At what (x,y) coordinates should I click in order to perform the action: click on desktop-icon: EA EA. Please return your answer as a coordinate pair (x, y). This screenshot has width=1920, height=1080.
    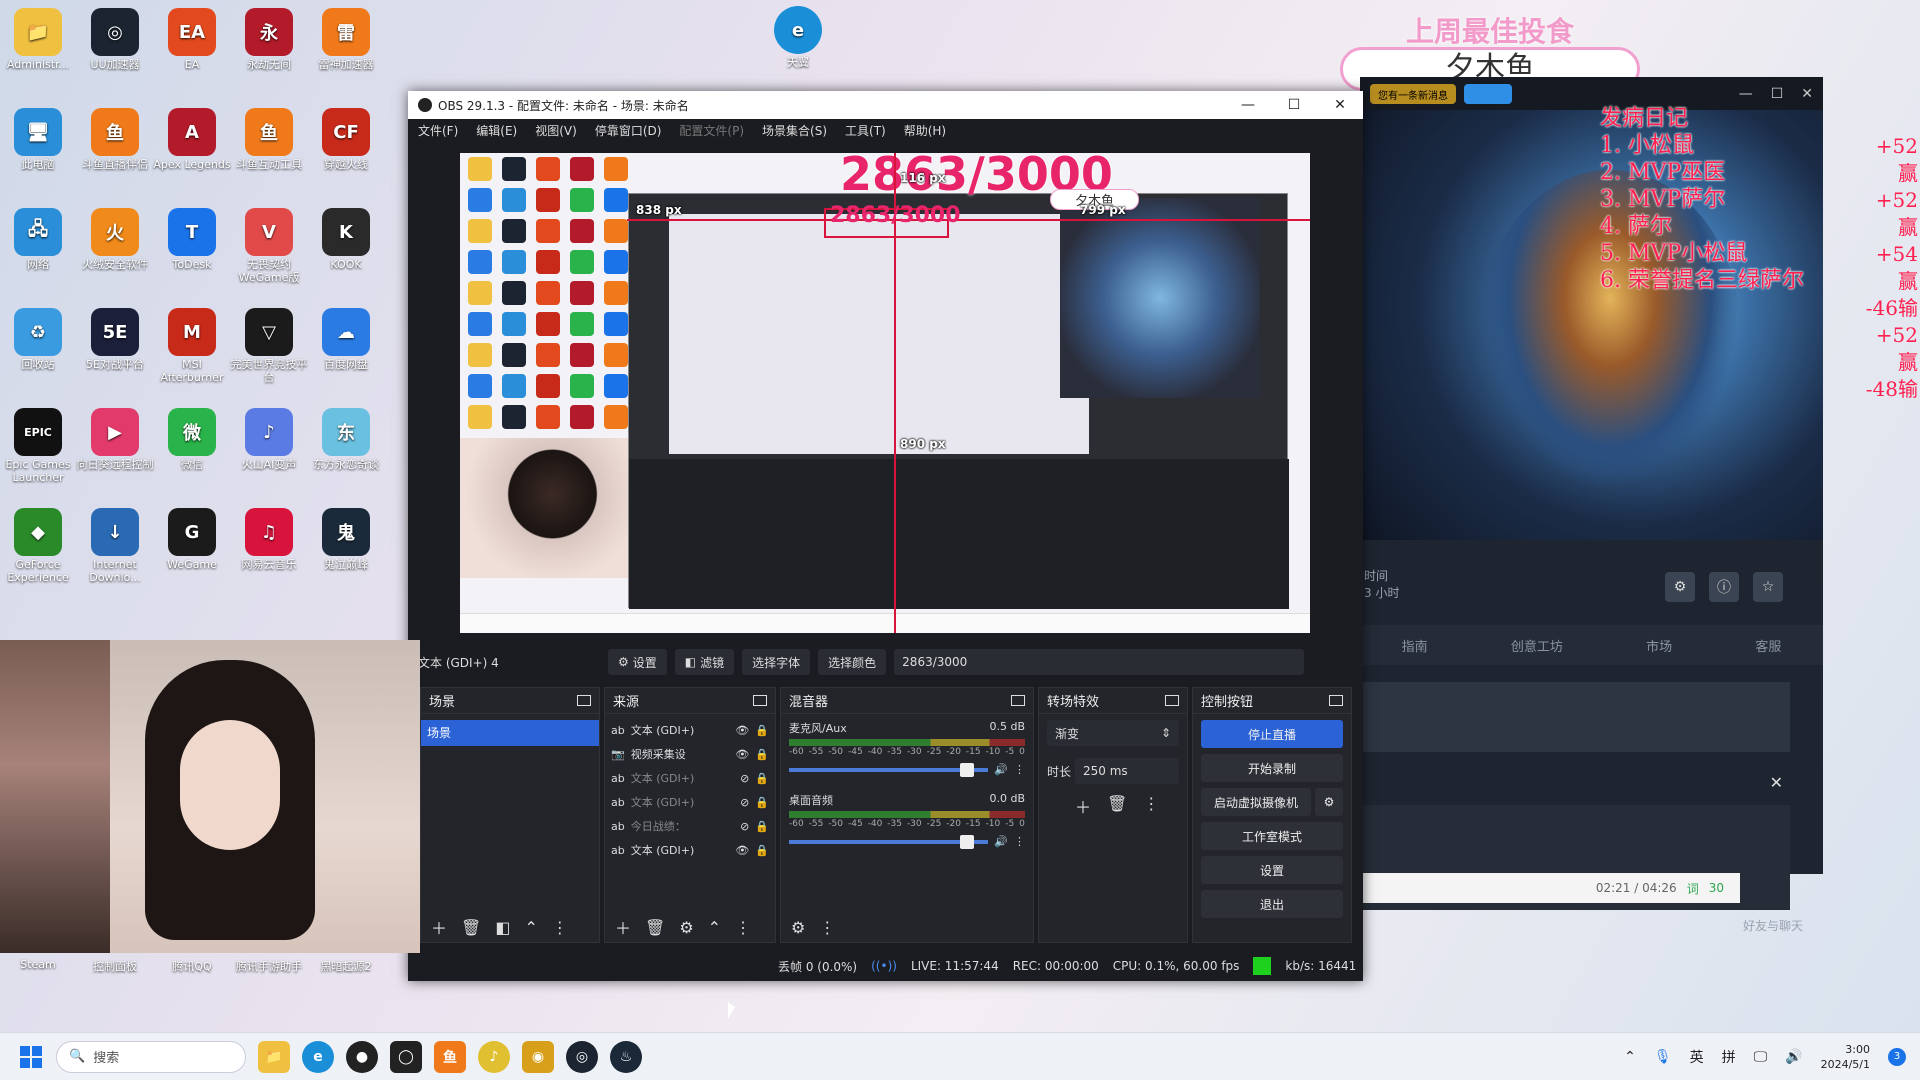
    Looking at the image, I should click on (192, 39).